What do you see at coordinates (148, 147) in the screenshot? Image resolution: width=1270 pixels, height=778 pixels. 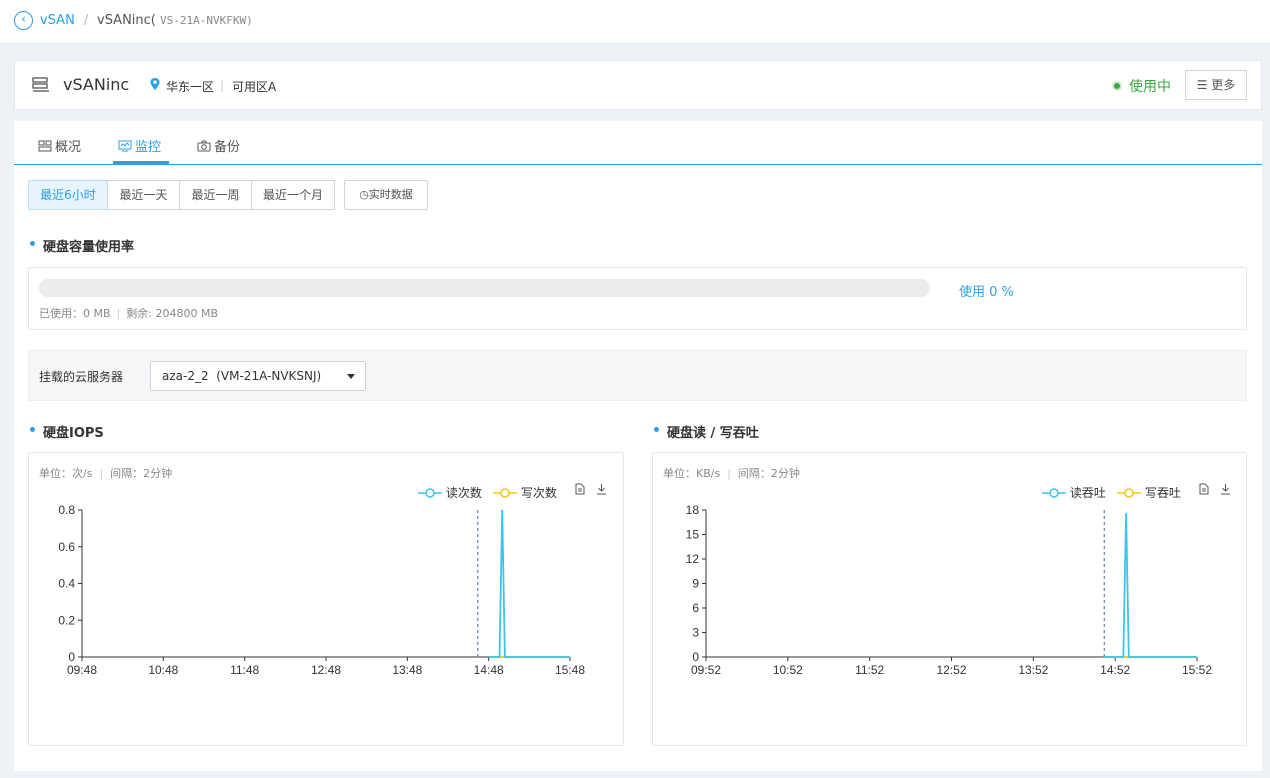 I see `tab-monitor-label: 监控` at bounding box center [148, 147].